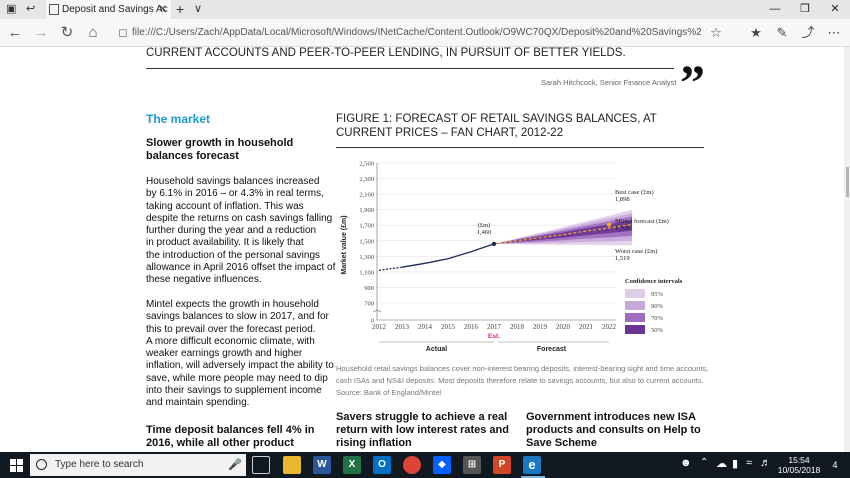 This screenshot has height=478, width=850. Describe the element at coordinates (366, 226) in the screenshot. I see `y-tick-label: 1,700` at that location.